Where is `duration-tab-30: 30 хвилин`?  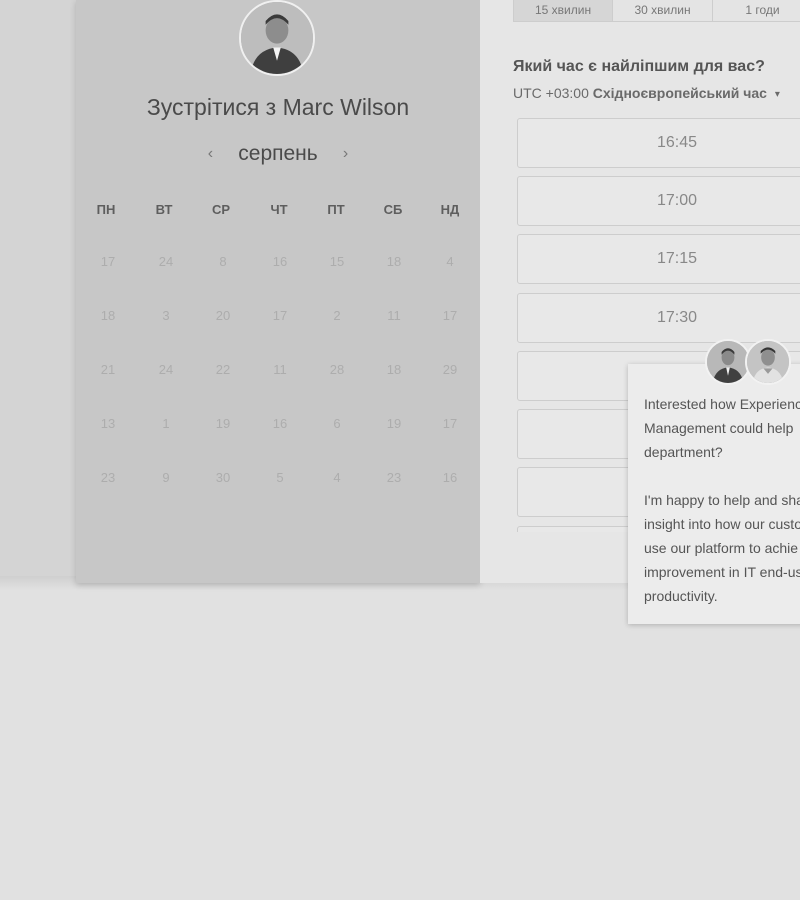 duration-tab-30: 30 хвилин is located at coordinates (663, 11).